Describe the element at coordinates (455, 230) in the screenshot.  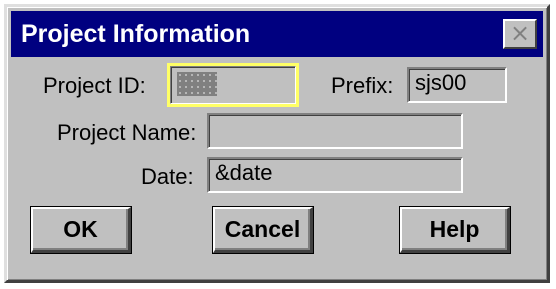
I see `help-button: Help` at that location.